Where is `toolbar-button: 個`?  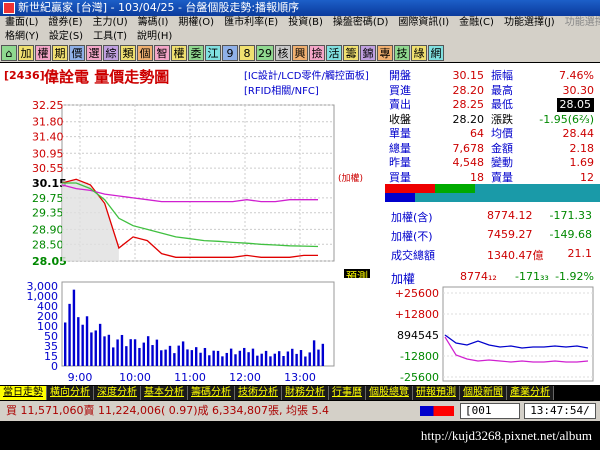
toolbar-button: 個 is located at coordinates (145, 53).